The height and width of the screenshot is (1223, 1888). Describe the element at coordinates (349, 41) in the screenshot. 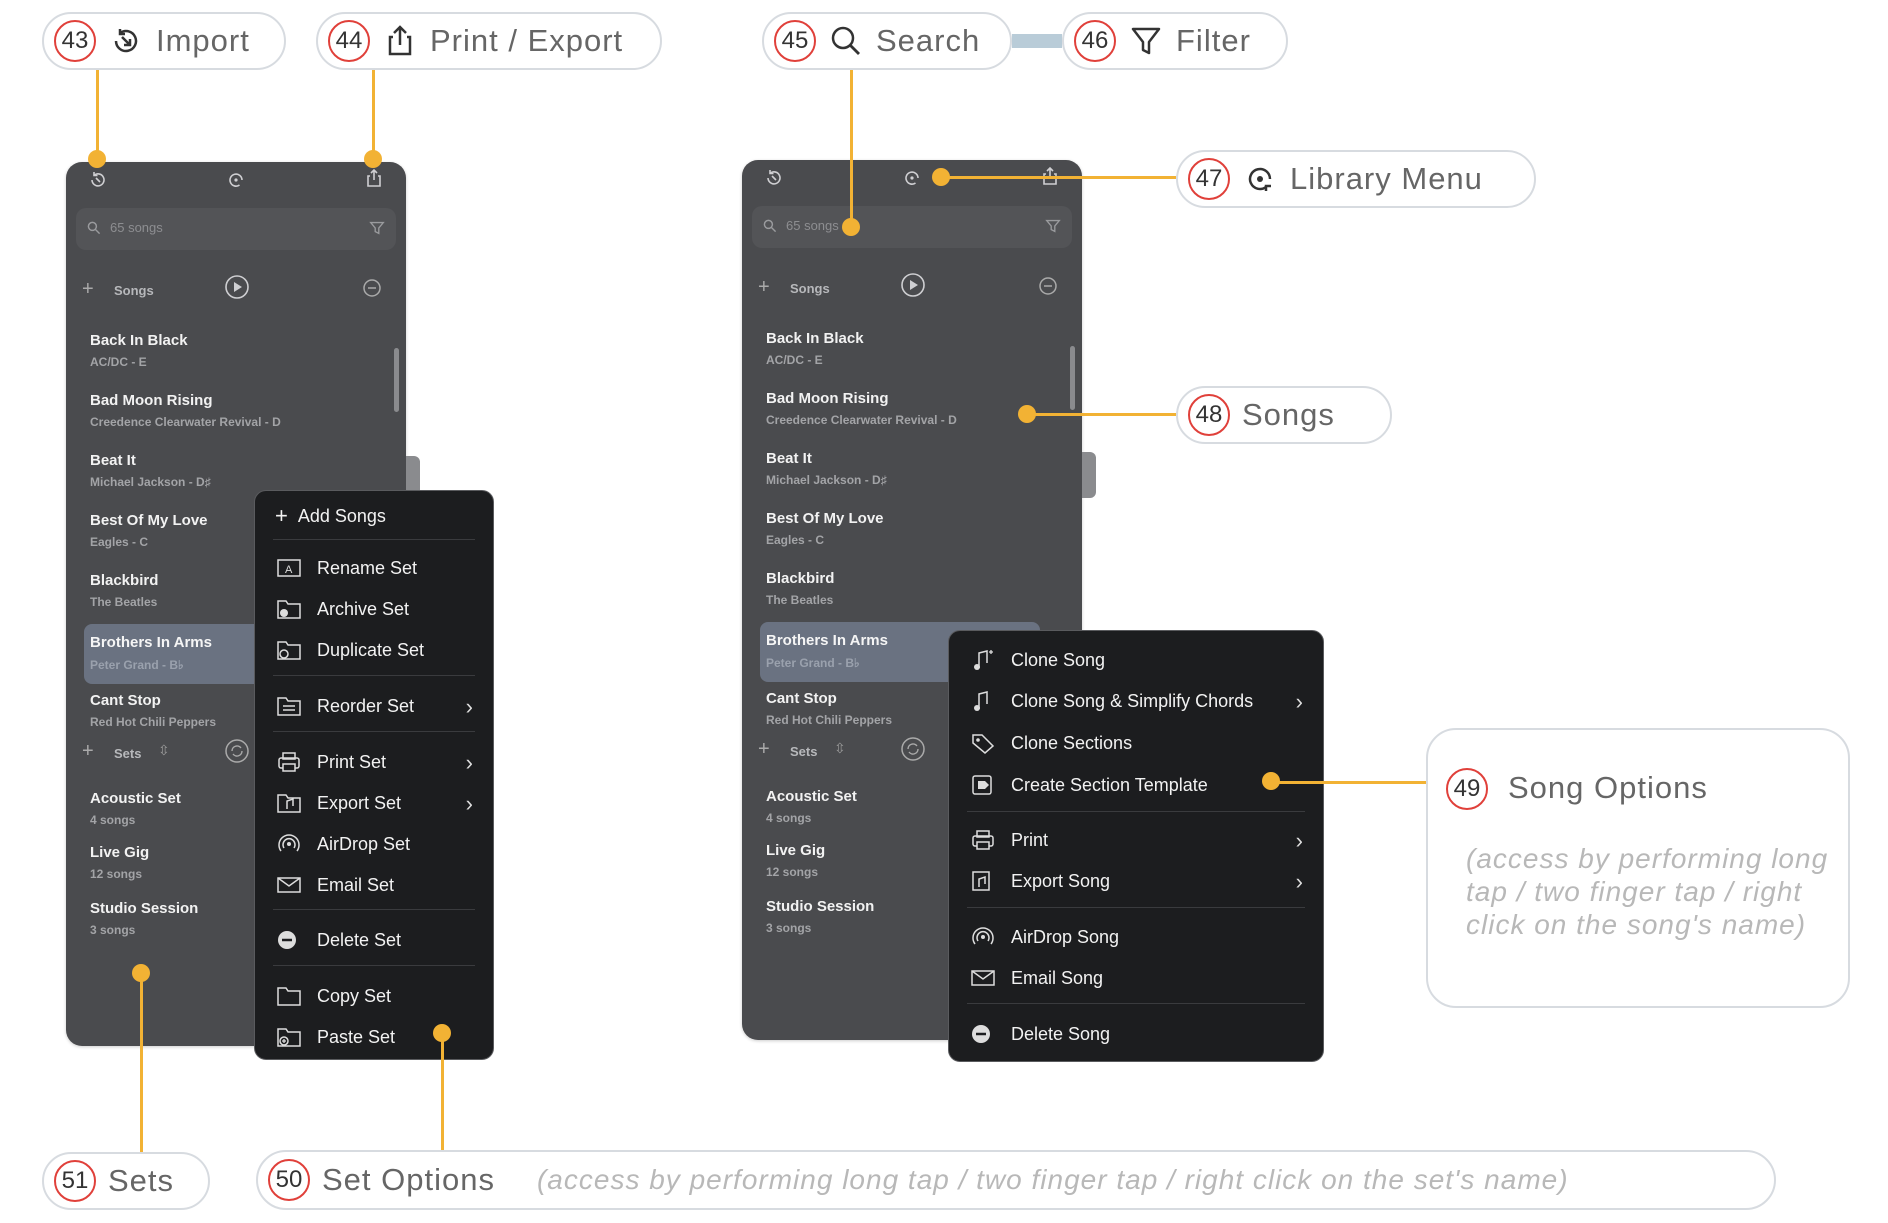

I see `callout-number: 44` at that location.